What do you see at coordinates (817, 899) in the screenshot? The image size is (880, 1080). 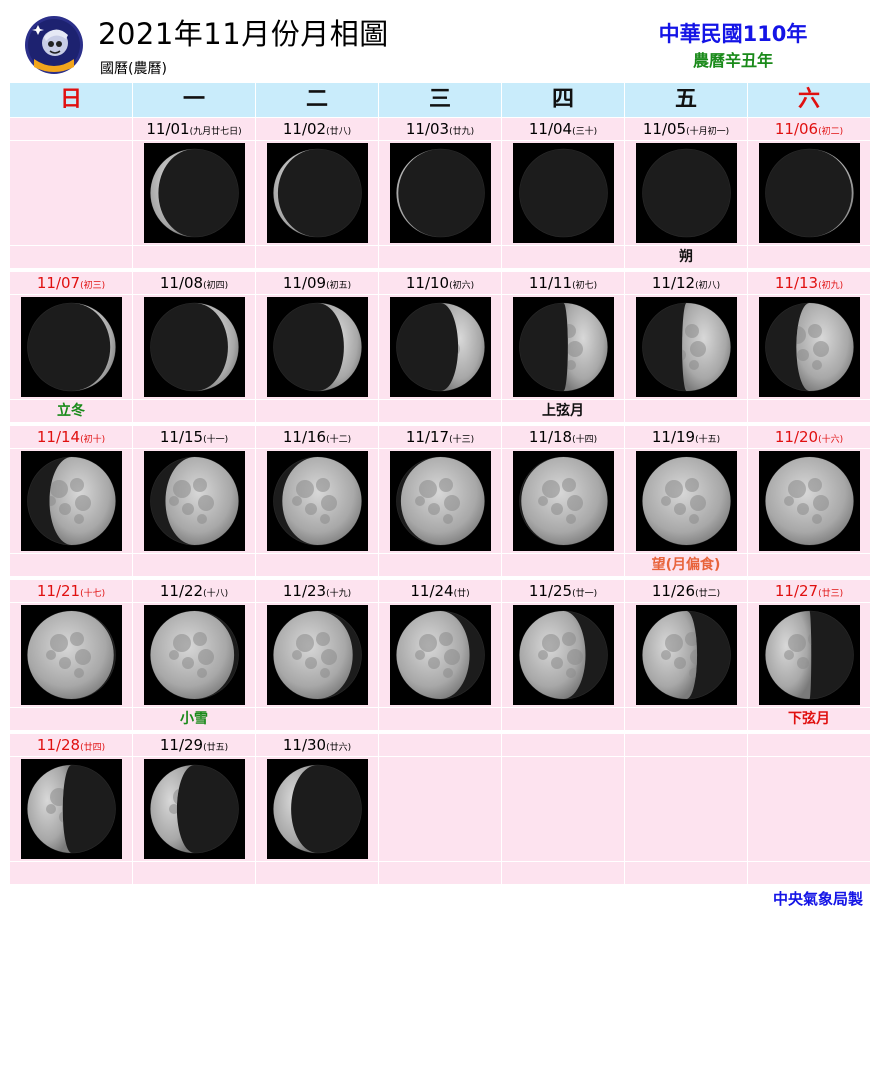 I see `footer-credit: 中央氣象局製` at bounding box center [817, 899].